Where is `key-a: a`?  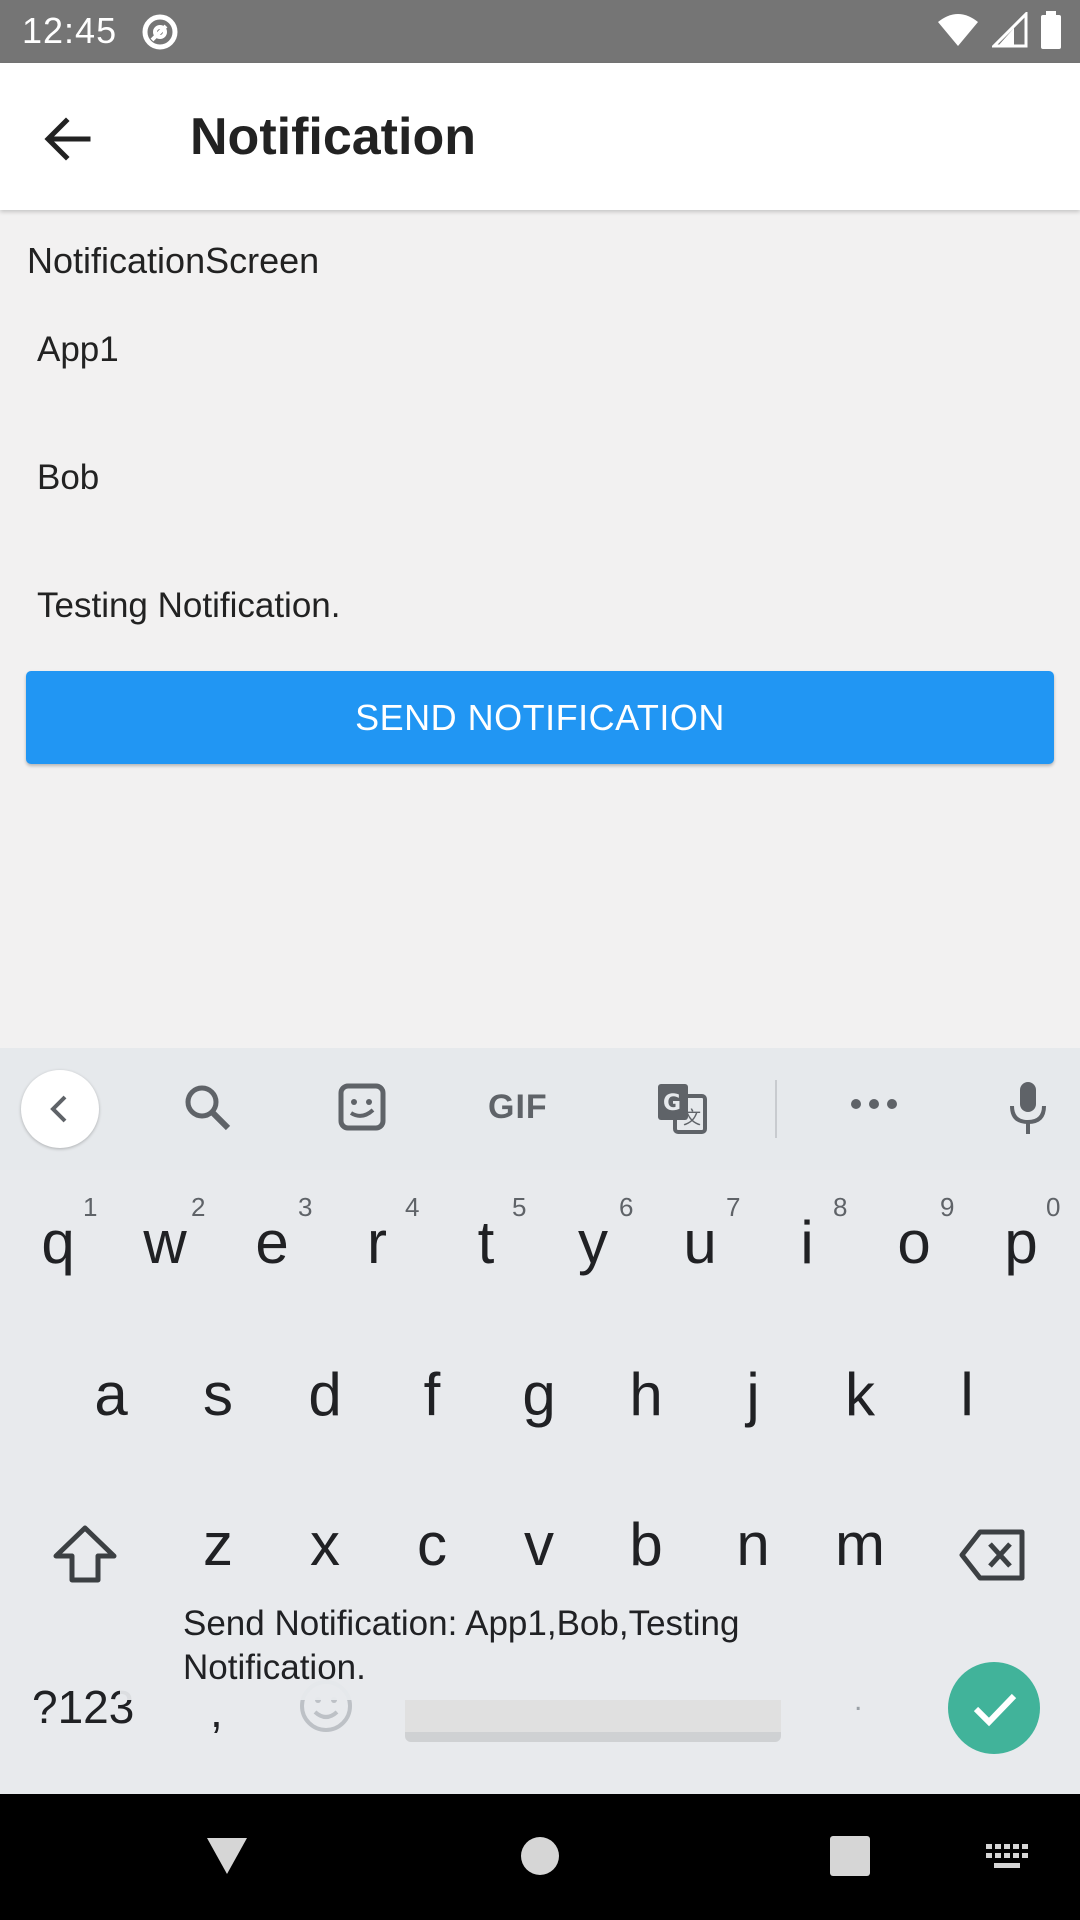
key-a: a is located at coordinates (111, 1394).